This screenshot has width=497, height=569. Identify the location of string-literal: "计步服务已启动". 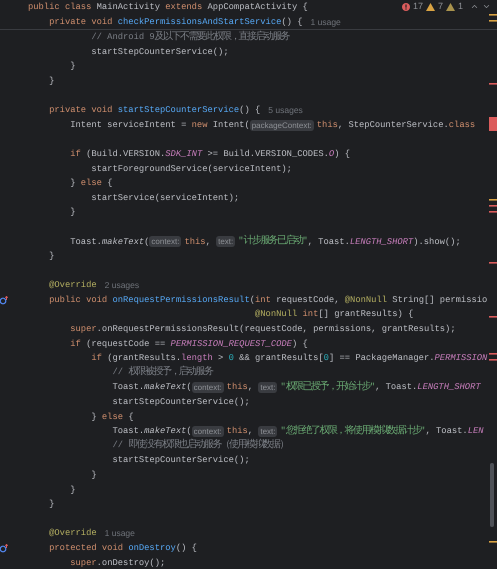
(273, 241).